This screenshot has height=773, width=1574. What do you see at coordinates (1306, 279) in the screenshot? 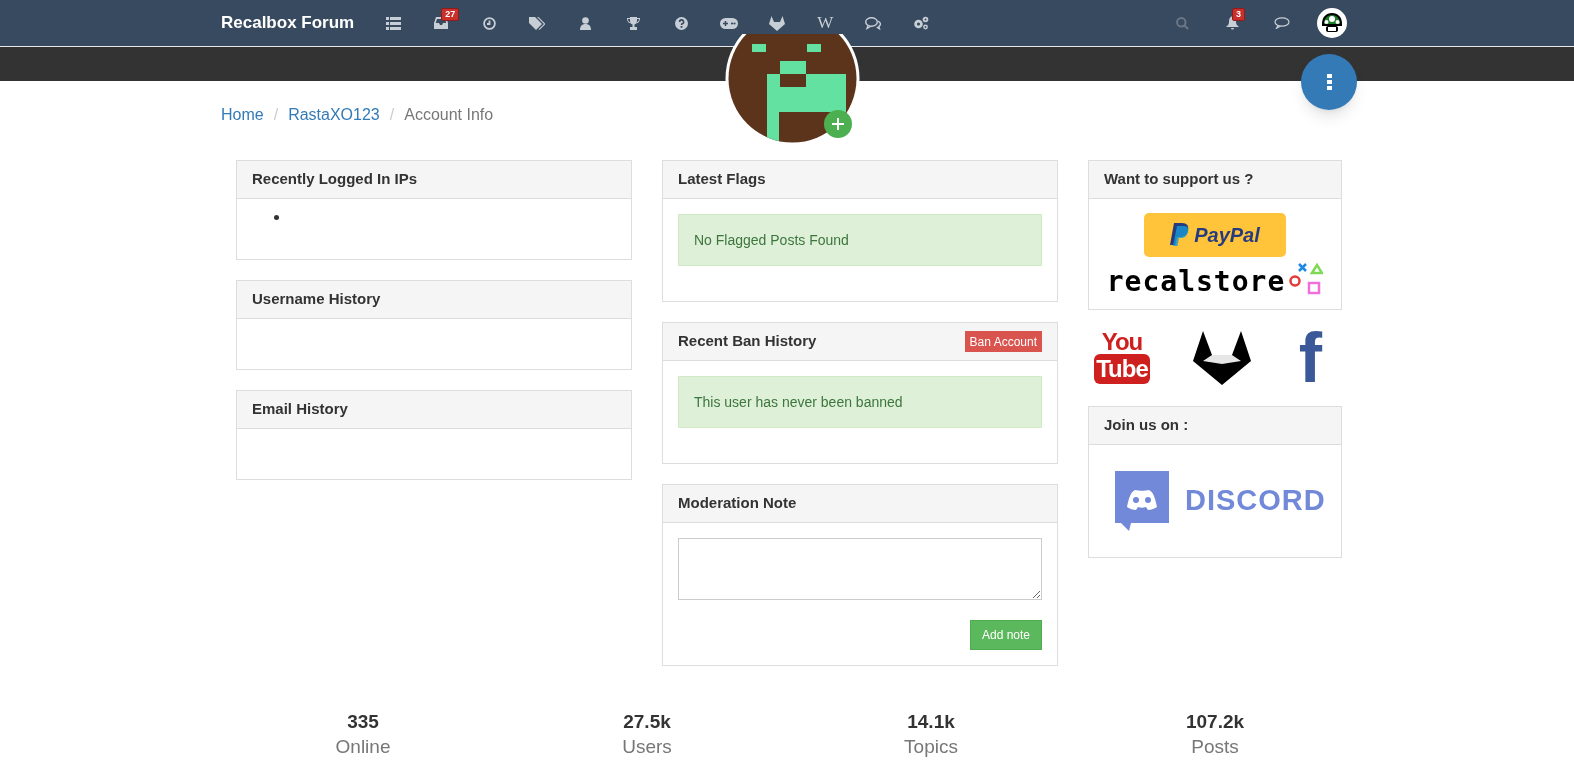
I see `button-symbols-icon` at bounding box center [1306, 279].